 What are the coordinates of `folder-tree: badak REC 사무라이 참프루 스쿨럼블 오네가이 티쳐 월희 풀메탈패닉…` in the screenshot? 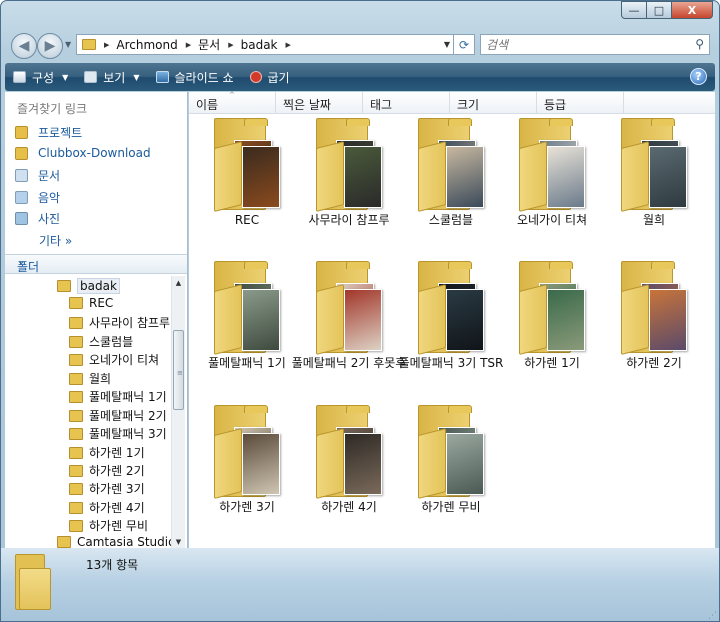 It's located at (88, 412).